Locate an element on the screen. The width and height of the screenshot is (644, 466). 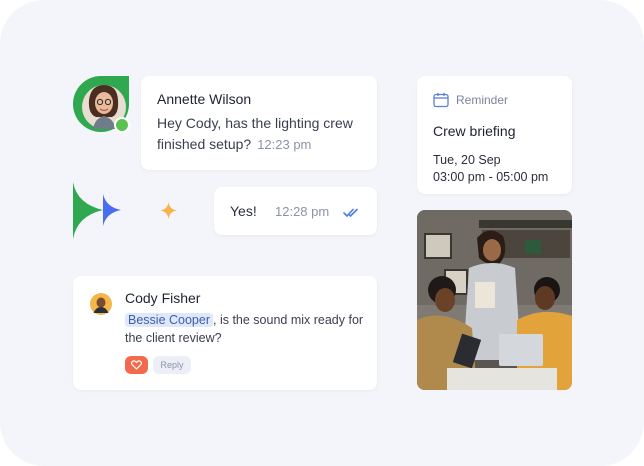
heart-icon is located at coordinates (136, 365).